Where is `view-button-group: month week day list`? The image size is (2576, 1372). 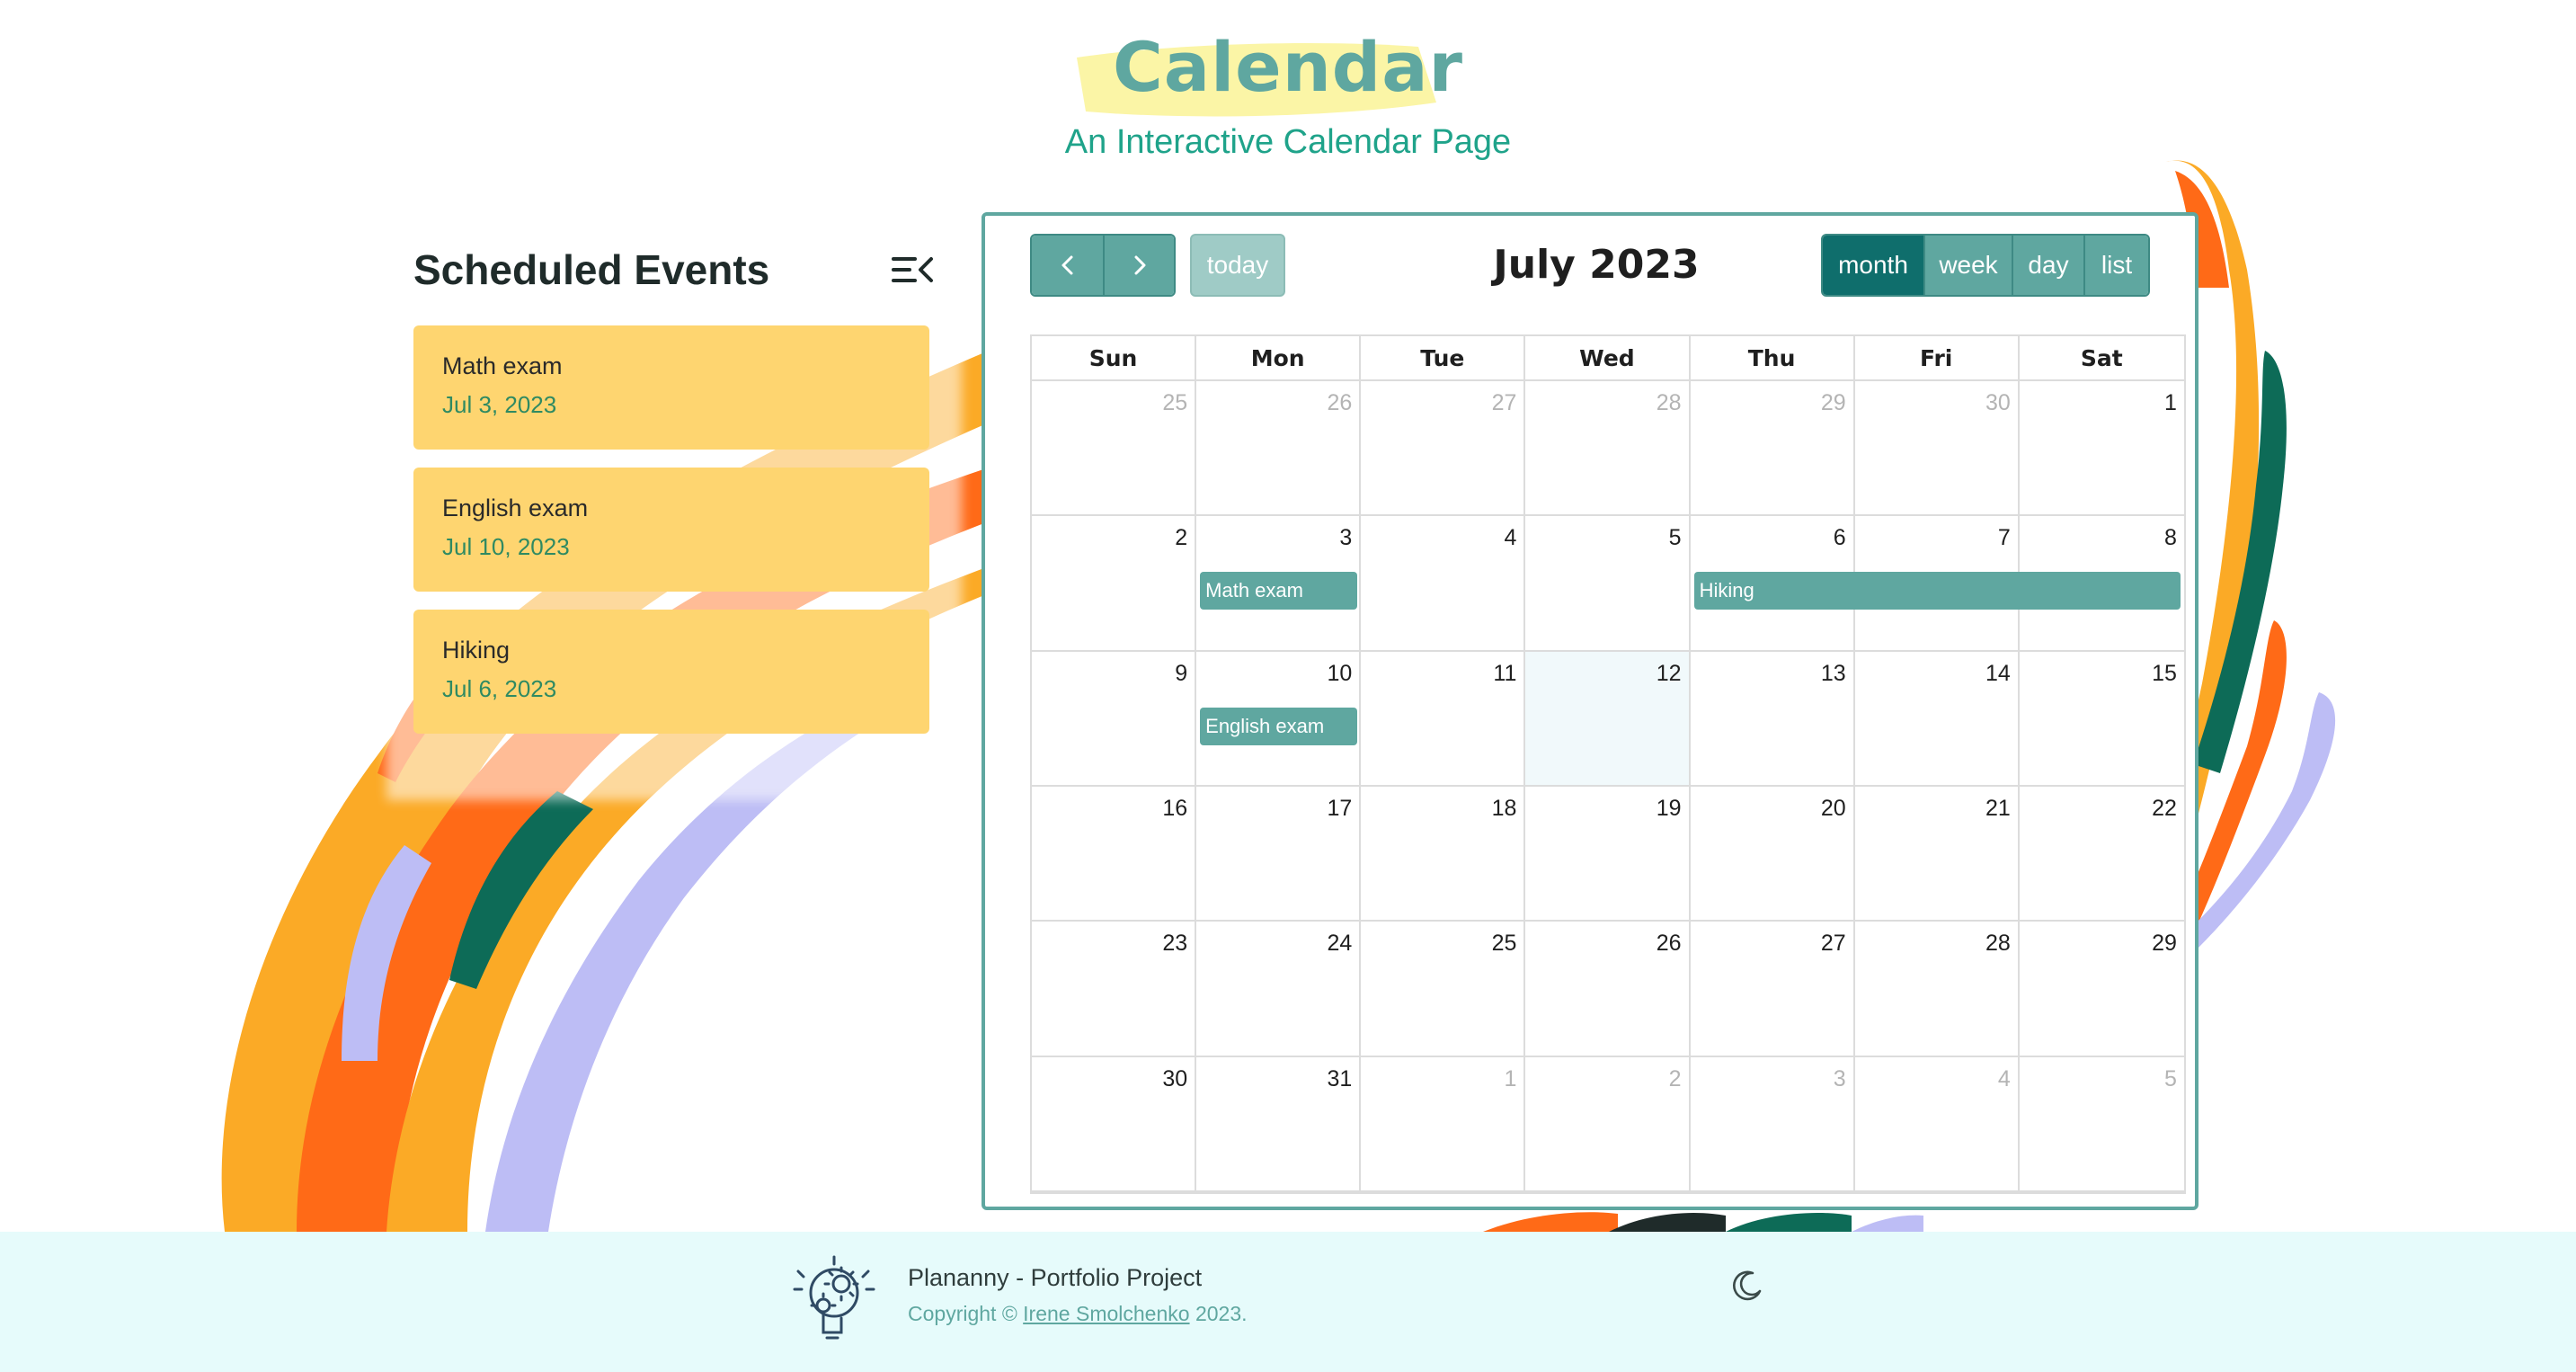 view-button-group: month week day list is located at coordinates (1985, 265).